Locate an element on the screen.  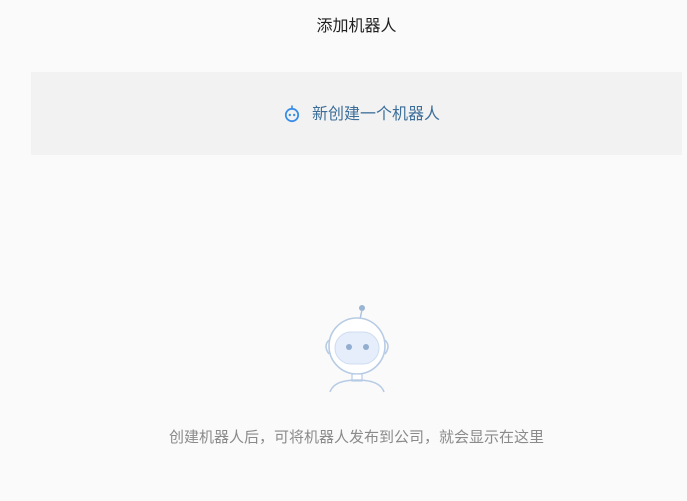
robot-illustration is located at coordinates (357, 348).